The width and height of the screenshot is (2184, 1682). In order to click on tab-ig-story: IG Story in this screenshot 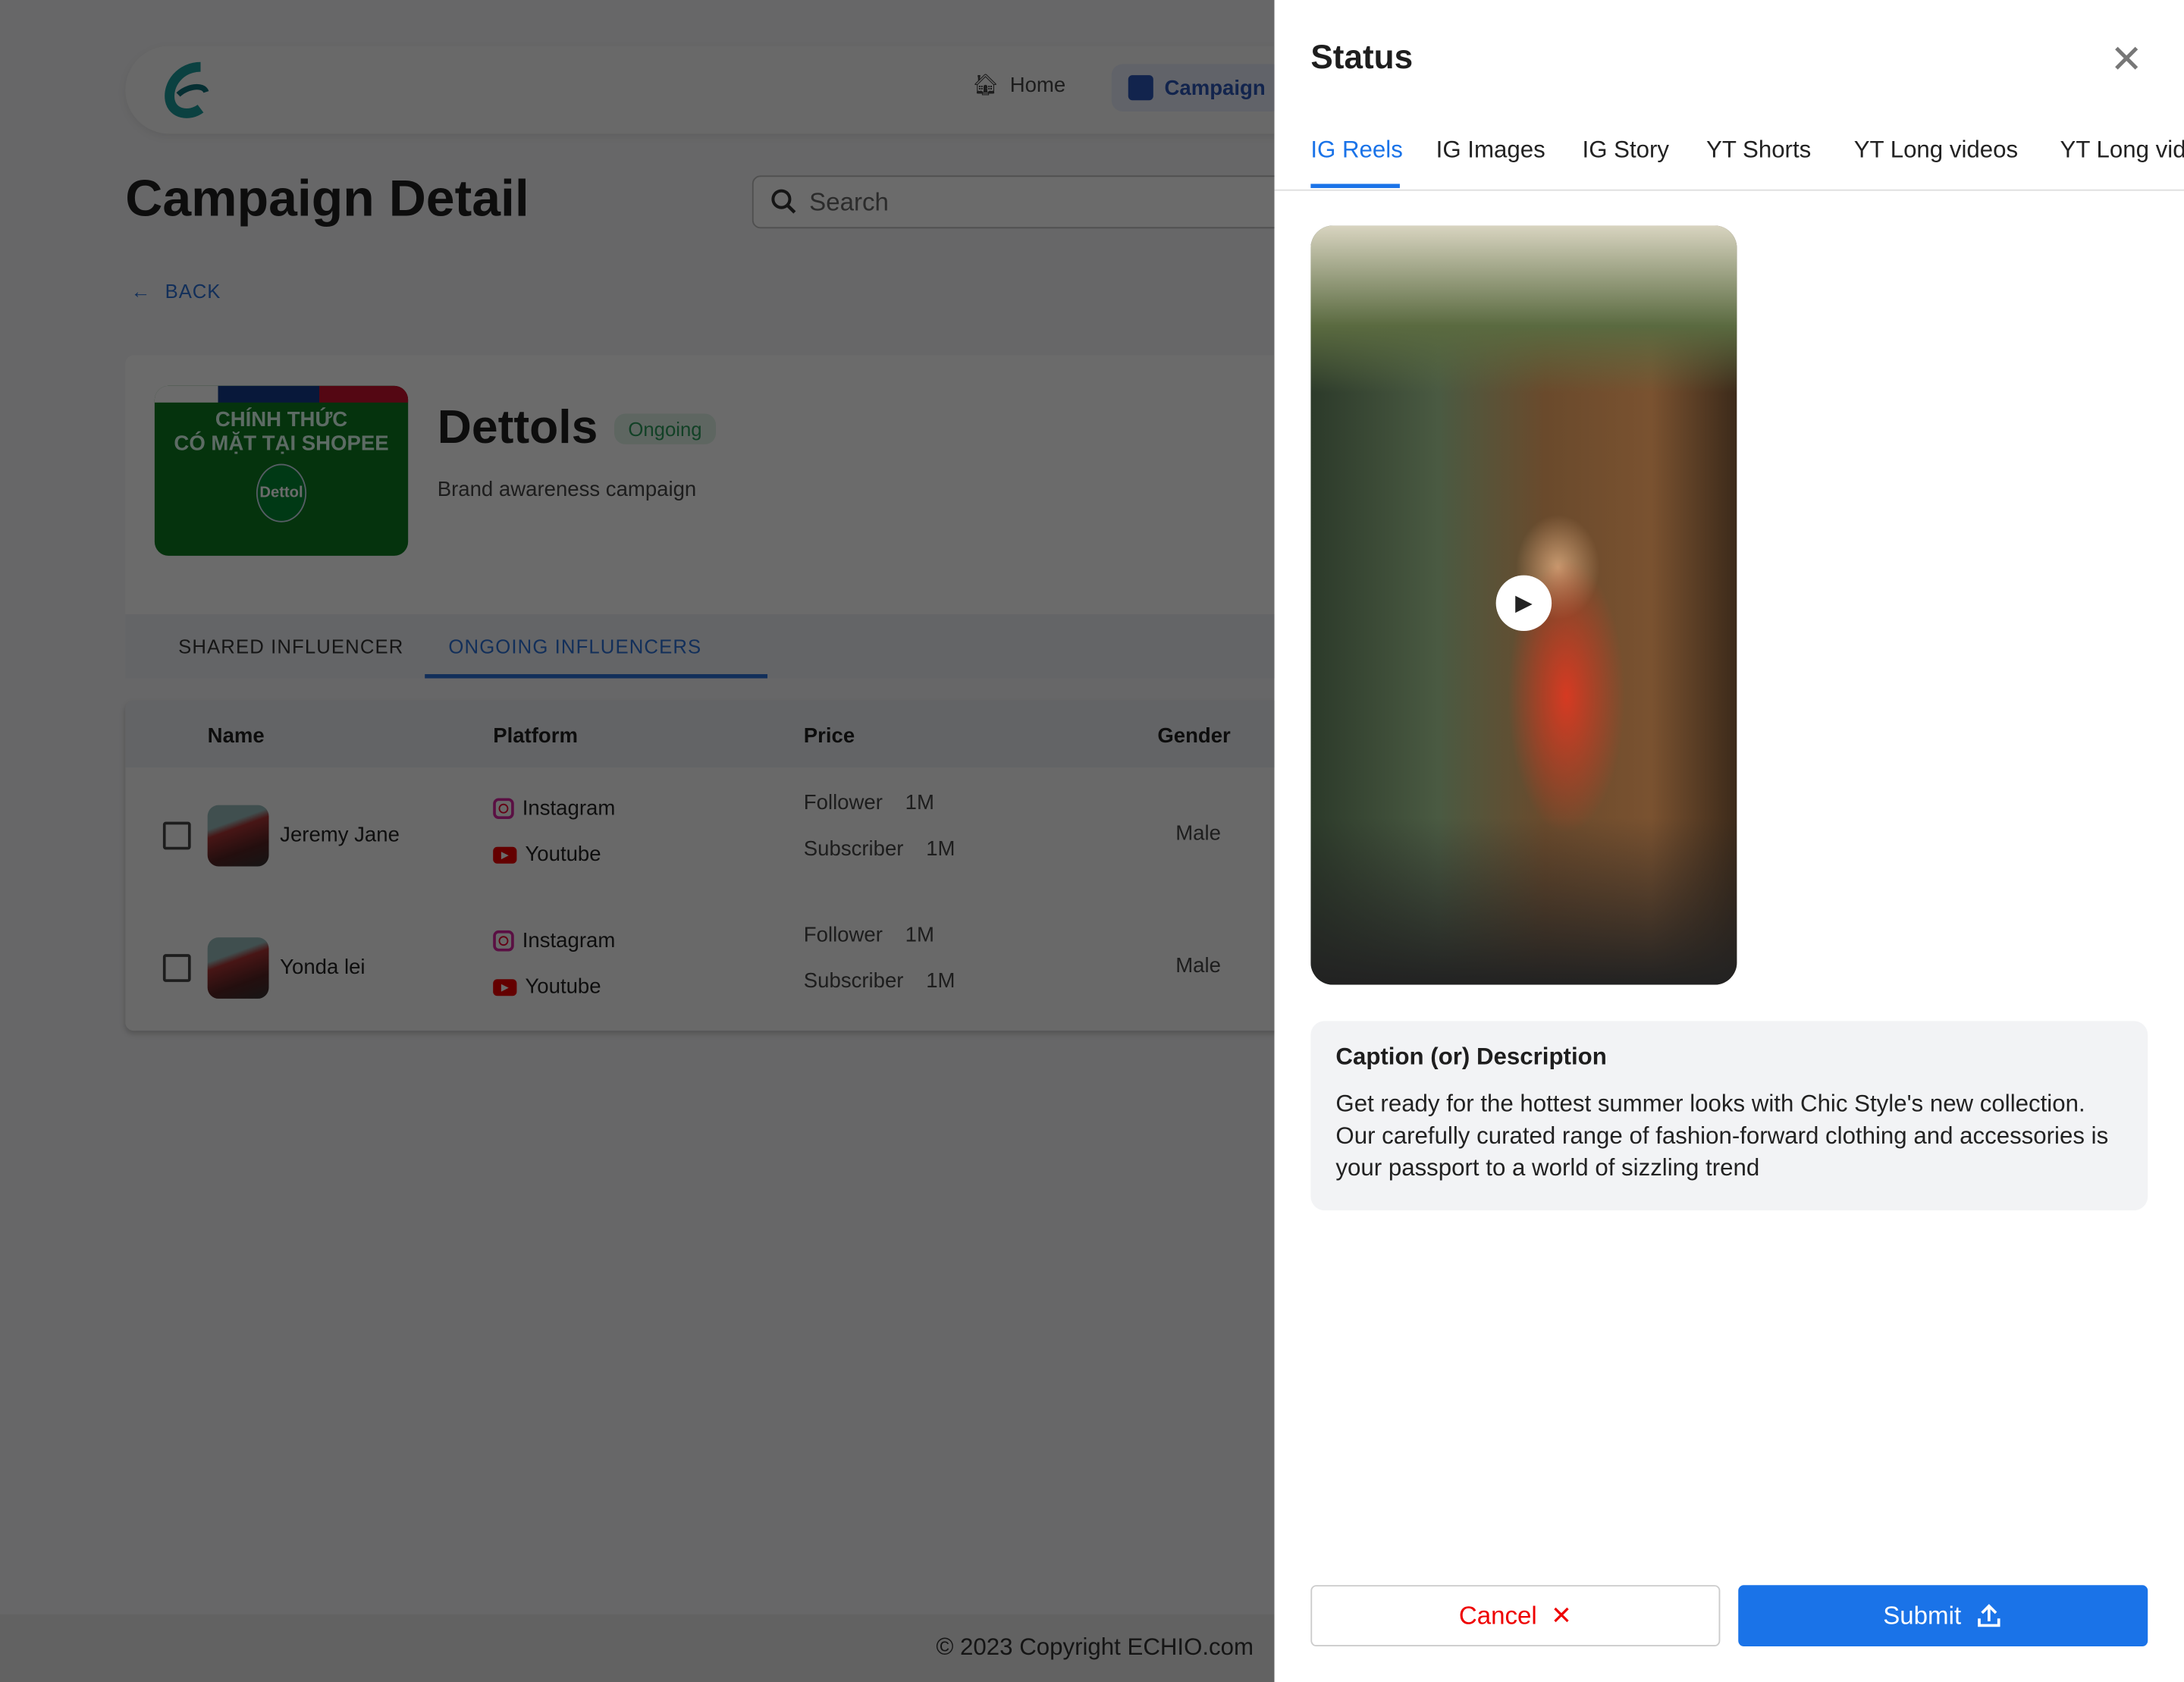, I will do `click(1626, 151)`.